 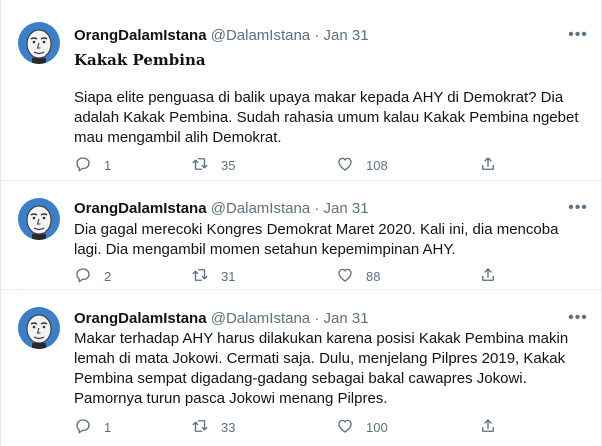 What do you see at coordinates (362, 165) in the screenshot?
I see `like-button: 108` at bounding box center [362, 165].